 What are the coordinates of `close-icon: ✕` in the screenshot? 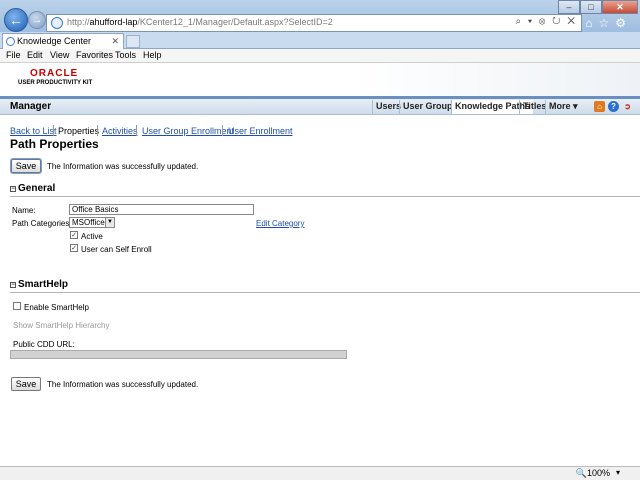 It's located at (620, 7).